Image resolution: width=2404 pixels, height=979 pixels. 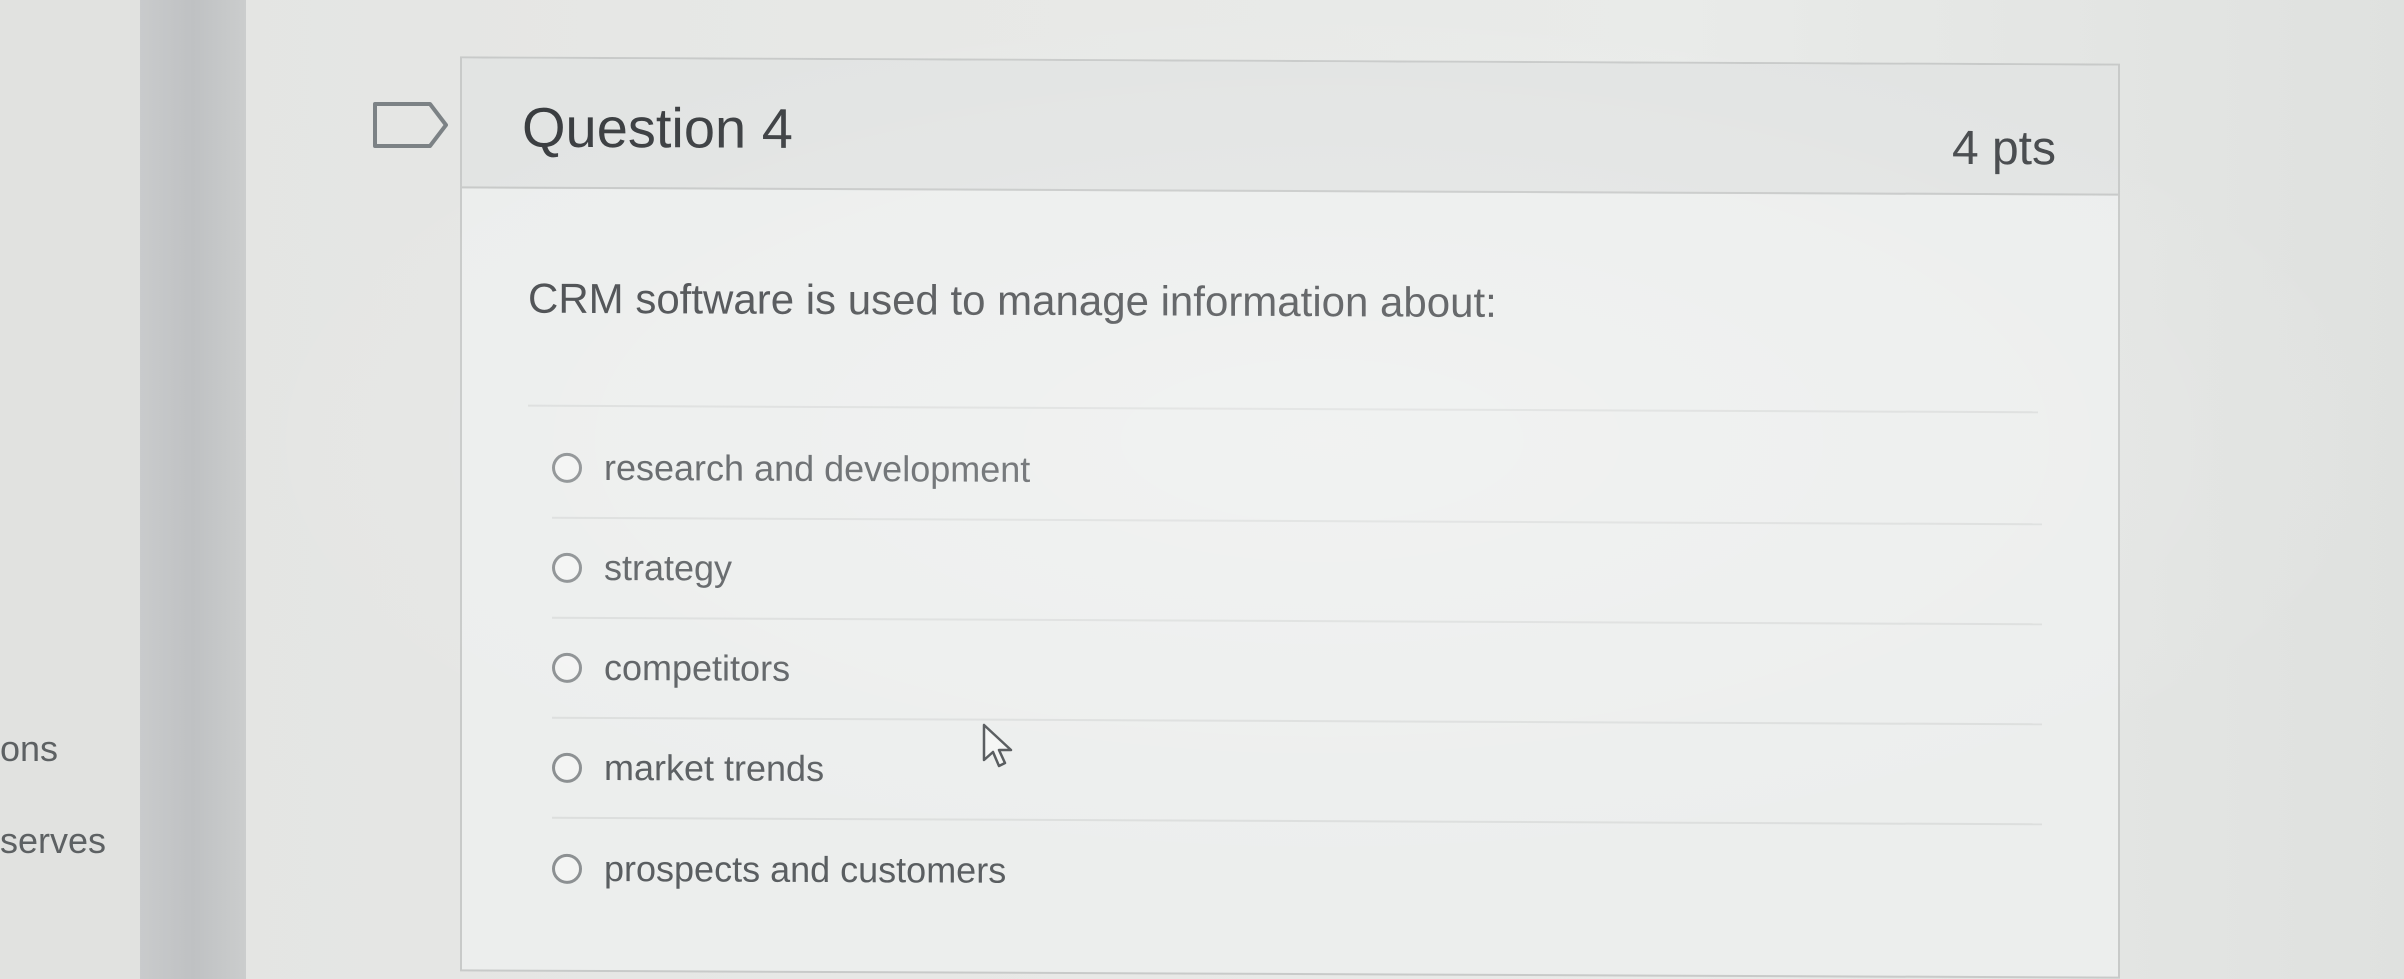 What do you see at coordinates (1290, 127) in the screenshot?
I see `question-header: Question 4 4 pts` at bounding box center [1290, 127].